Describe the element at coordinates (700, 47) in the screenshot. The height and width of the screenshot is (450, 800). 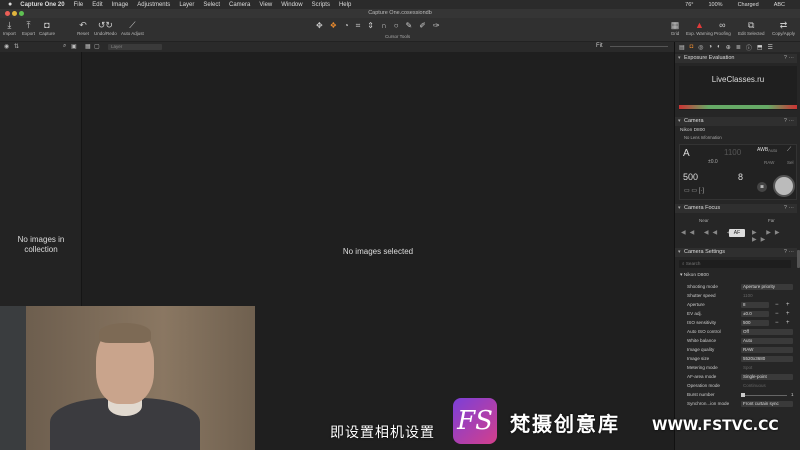
I see `lens-tab-icon: ◎` at that location.